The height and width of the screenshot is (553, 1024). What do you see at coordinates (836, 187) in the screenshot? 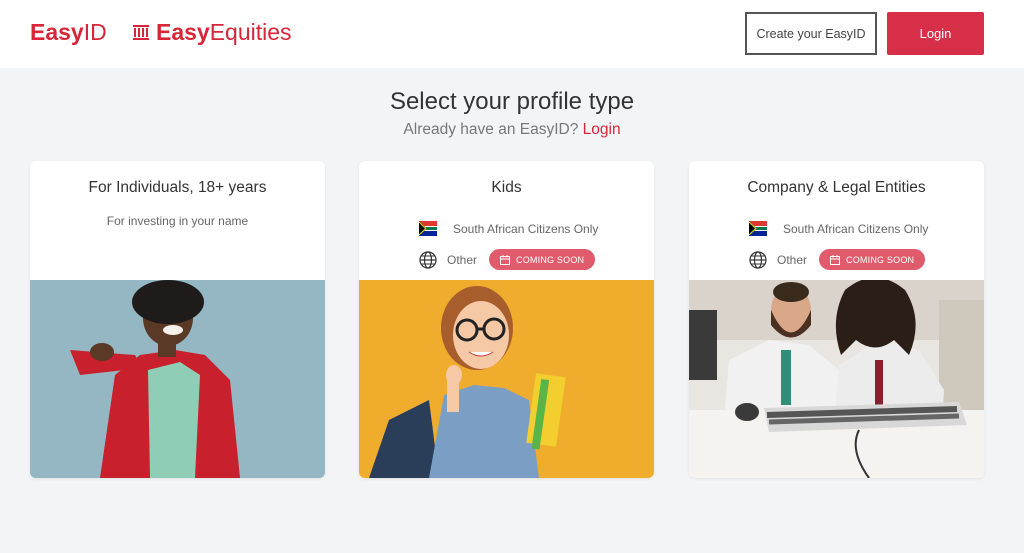
I see `card-title: Company & Legal Entities` at bounding box center [836, 187].